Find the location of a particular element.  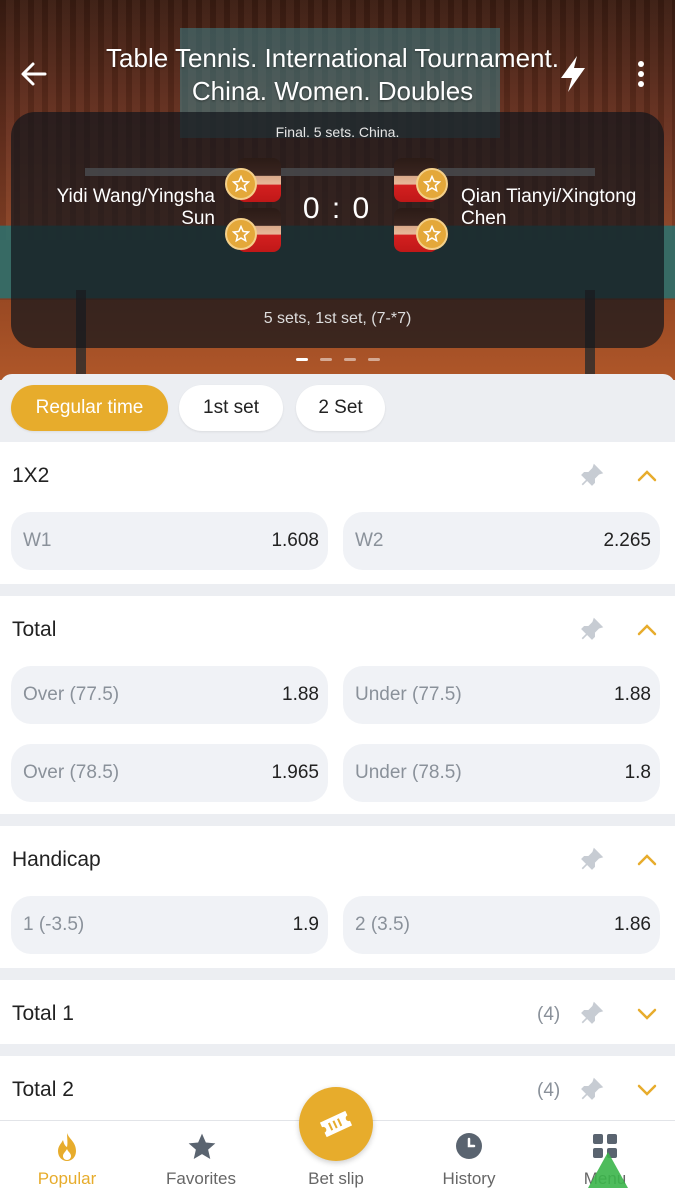

odd-button: 2 (3.5) 1.86 is located at coordinates (501, 925).